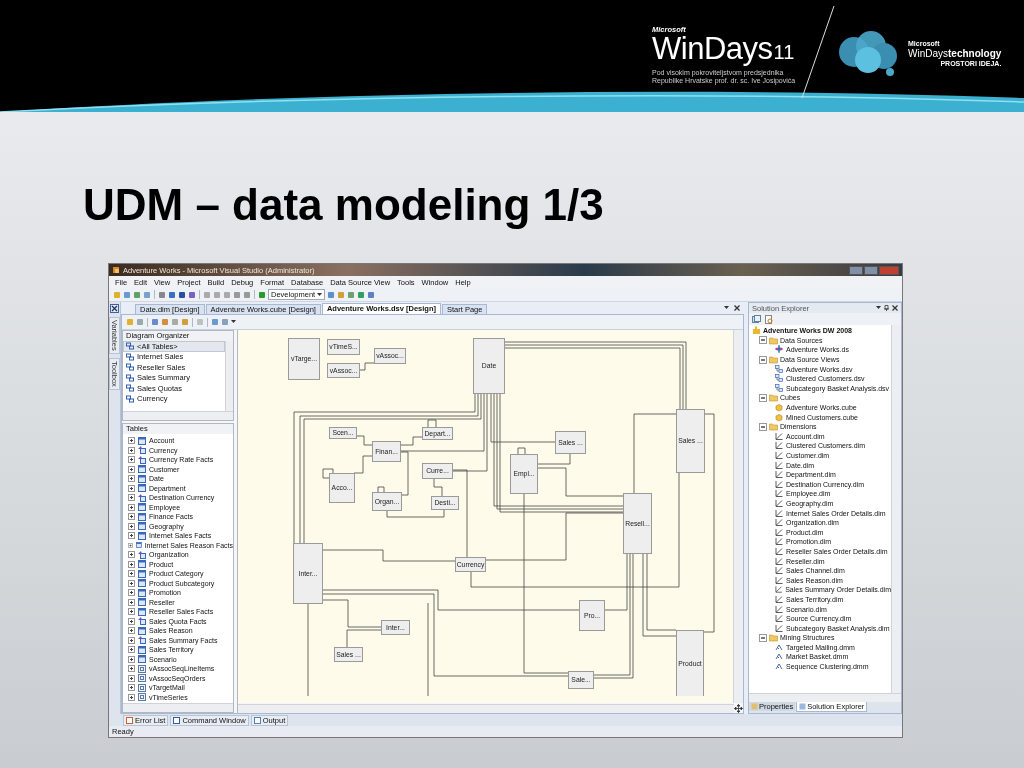  I want to click on minimize-button, so click(856, 270).